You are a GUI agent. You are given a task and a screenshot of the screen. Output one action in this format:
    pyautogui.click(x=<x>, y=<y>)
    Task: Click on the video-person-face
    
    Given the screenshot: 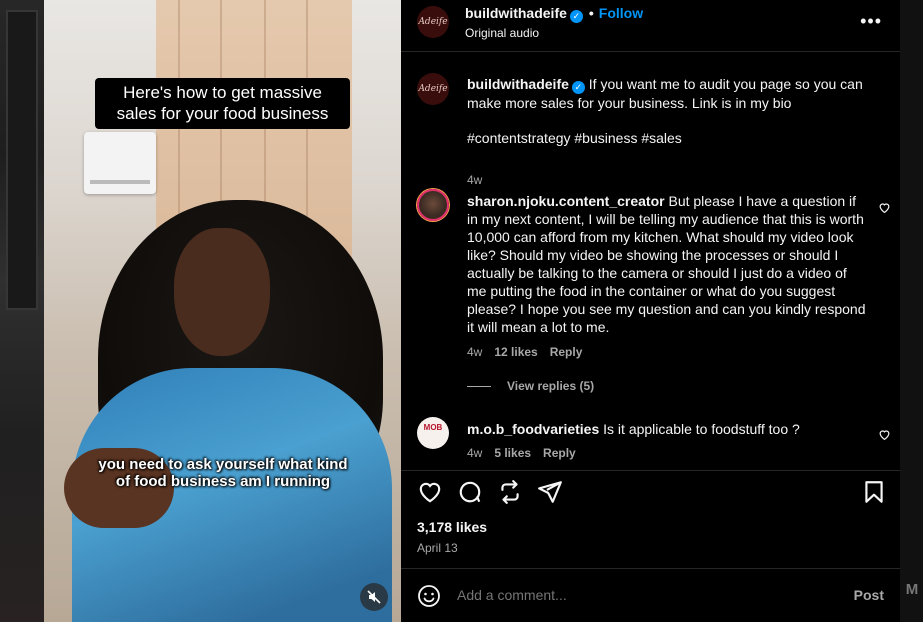 What is the action you would take?
    pyautogui.click(x=222, y=292)
    